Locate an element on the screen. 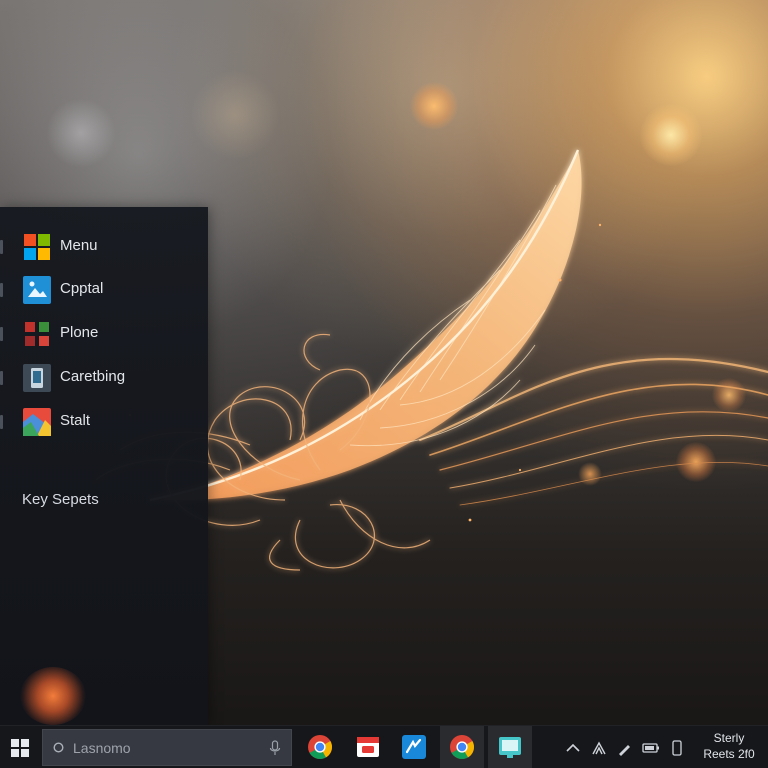 The height and width of the screenshot is (768, 768). taskbar-app-teal is located at coordinates (510, 747).